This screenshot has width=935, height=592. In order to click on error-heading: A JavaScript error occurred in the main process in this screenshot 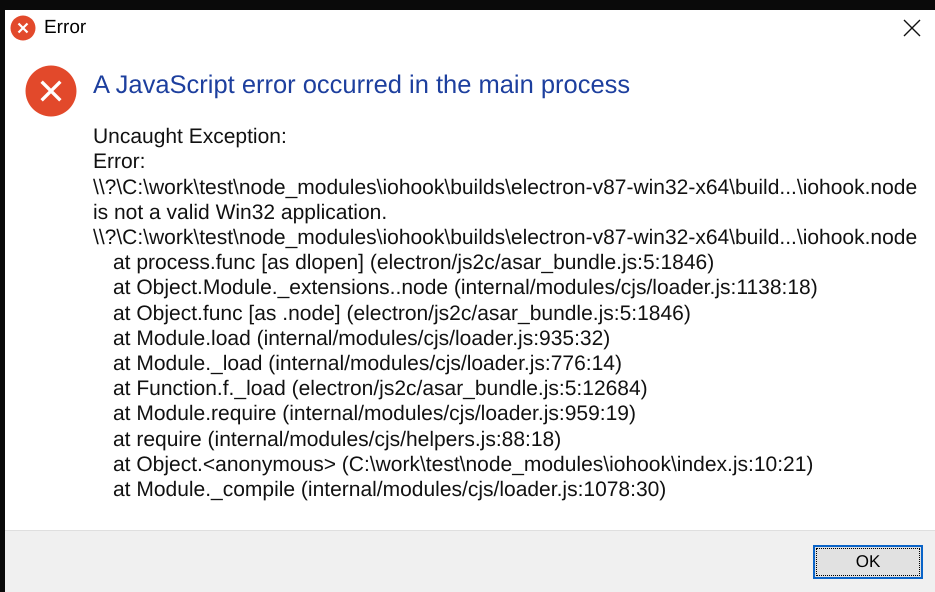, I will do `click(362, 85)`.